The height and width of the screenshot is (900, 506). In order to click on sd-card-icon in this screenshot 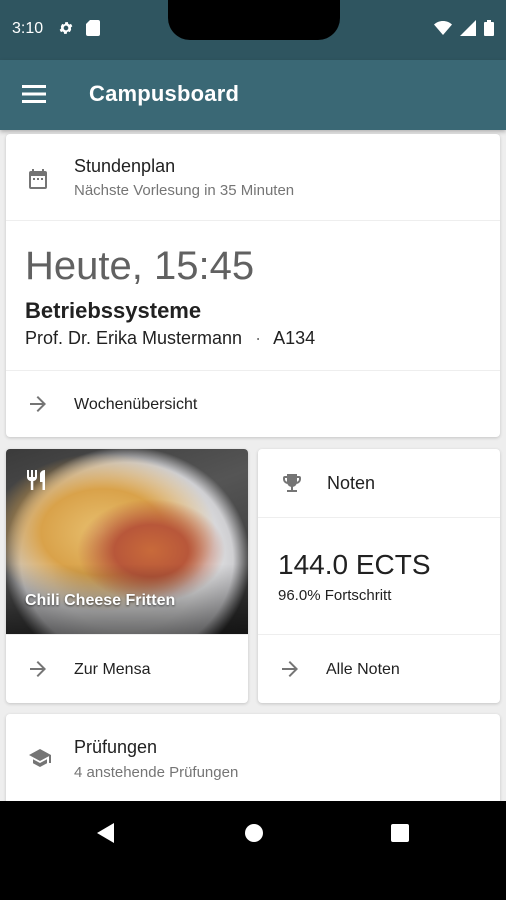, I will do `click(93, 30)`.